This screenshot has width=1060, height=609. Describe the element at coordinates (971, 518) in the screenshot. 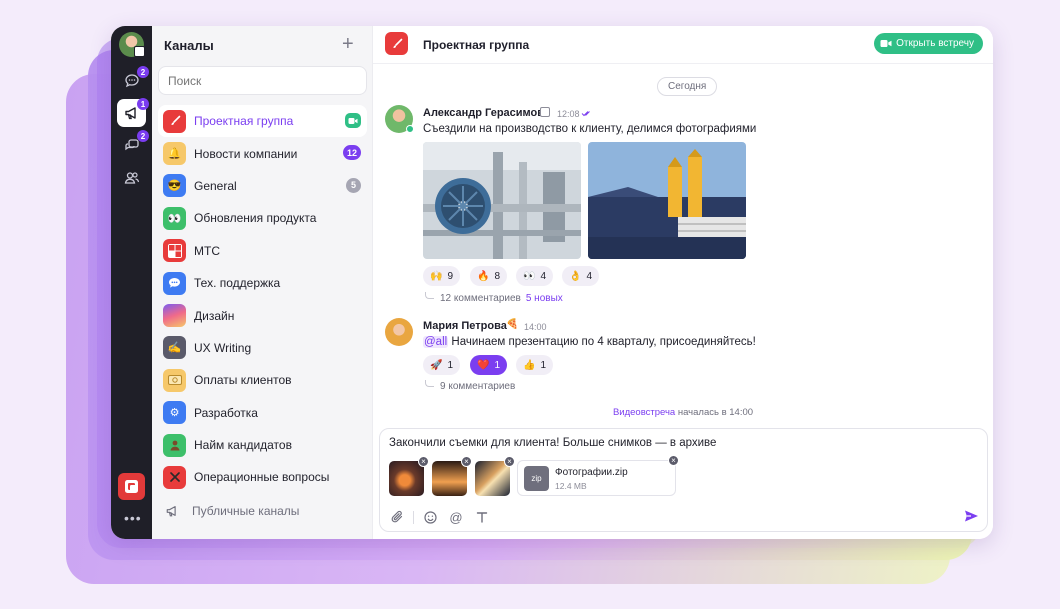

I see `send-button` at that location.